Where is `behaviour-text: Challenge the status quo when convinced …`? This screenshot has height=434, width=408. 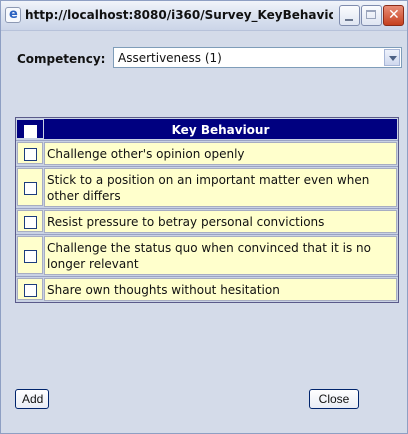 behaviour-text: Challenge the status quo when convinced … is located at coordinates (220, 255).